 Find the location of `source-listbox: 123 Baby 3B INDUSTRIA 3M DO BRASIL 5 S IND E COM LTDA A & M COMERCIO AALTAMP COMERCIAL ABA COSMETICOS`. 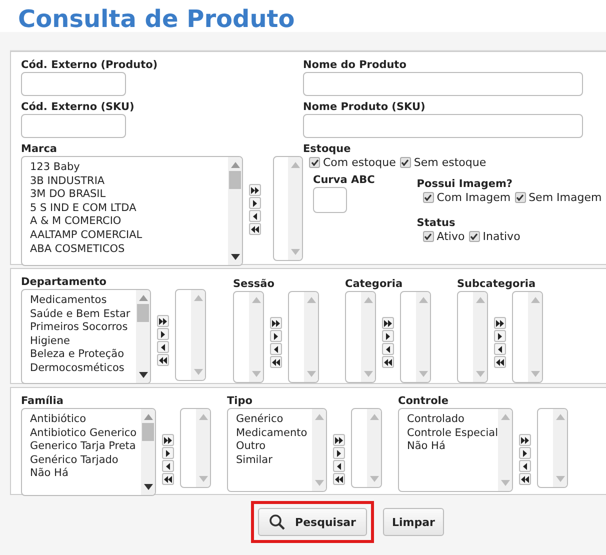

source-listbox: 123 Baby 3B INDUSTRIA 3M DO BRASIL 5 S IND E COM LTDA A & M COMERCIO AALTAMP COMERCIAL ABA COSMETICOS is located at coordinates (132, 211).